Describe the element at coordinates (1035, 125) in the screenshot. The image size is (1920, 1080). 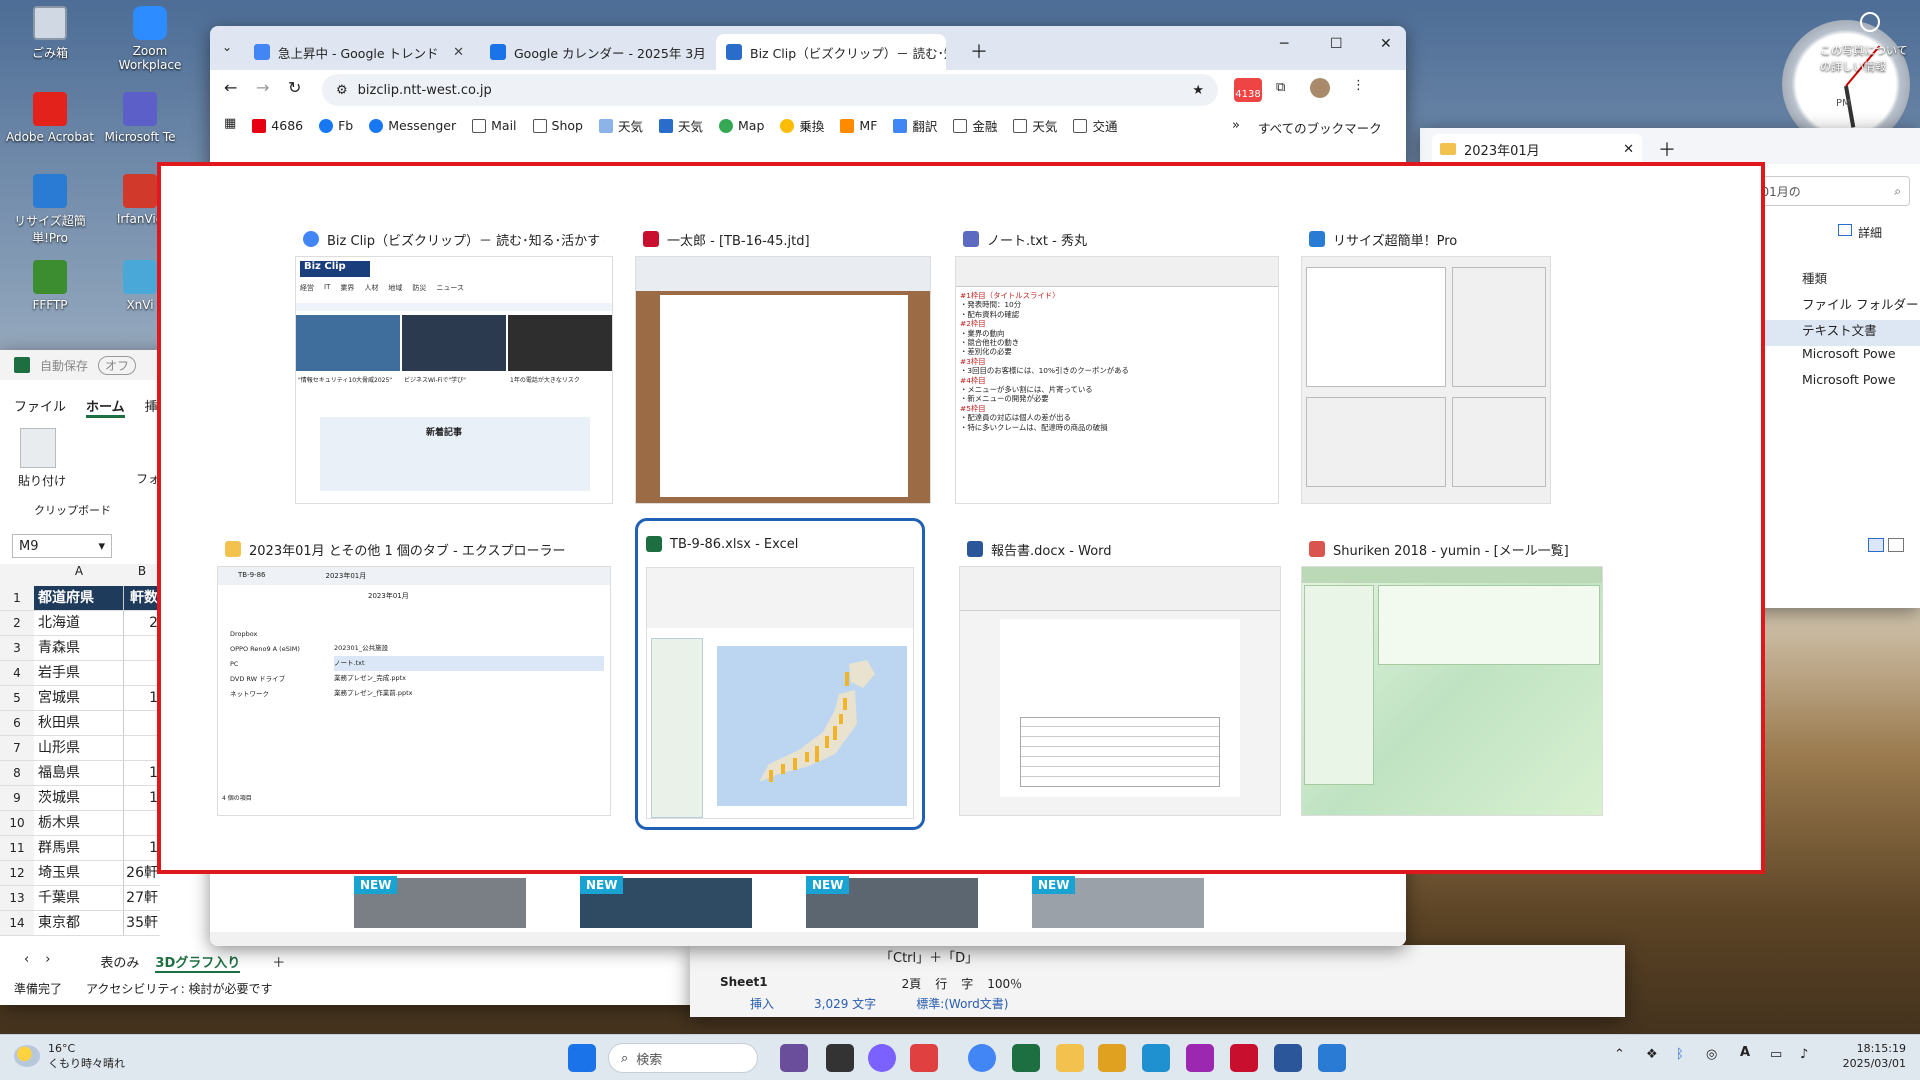
I see `bookmark-folder: 天気` at that location.